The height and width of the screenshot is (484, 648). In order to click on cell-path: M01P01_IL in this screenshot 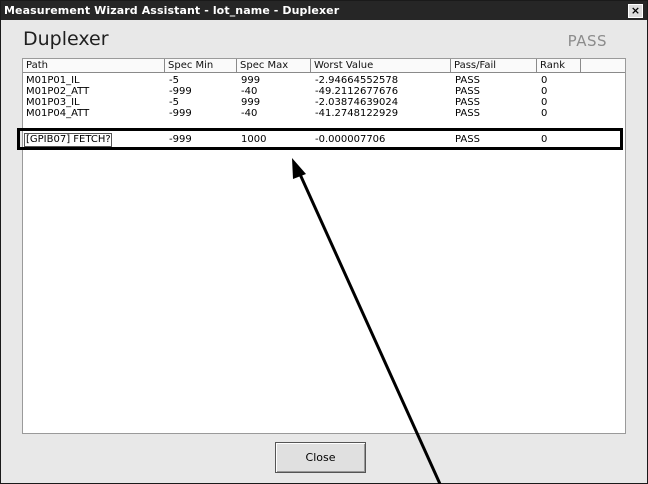, I will do `click(53, 80)`.